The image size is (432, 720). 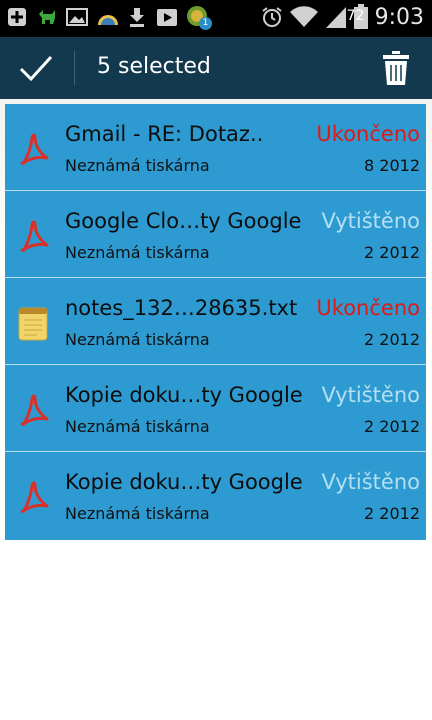 I want to click on job-title: Google Clo…ty Google, so click(x=183, y=221).